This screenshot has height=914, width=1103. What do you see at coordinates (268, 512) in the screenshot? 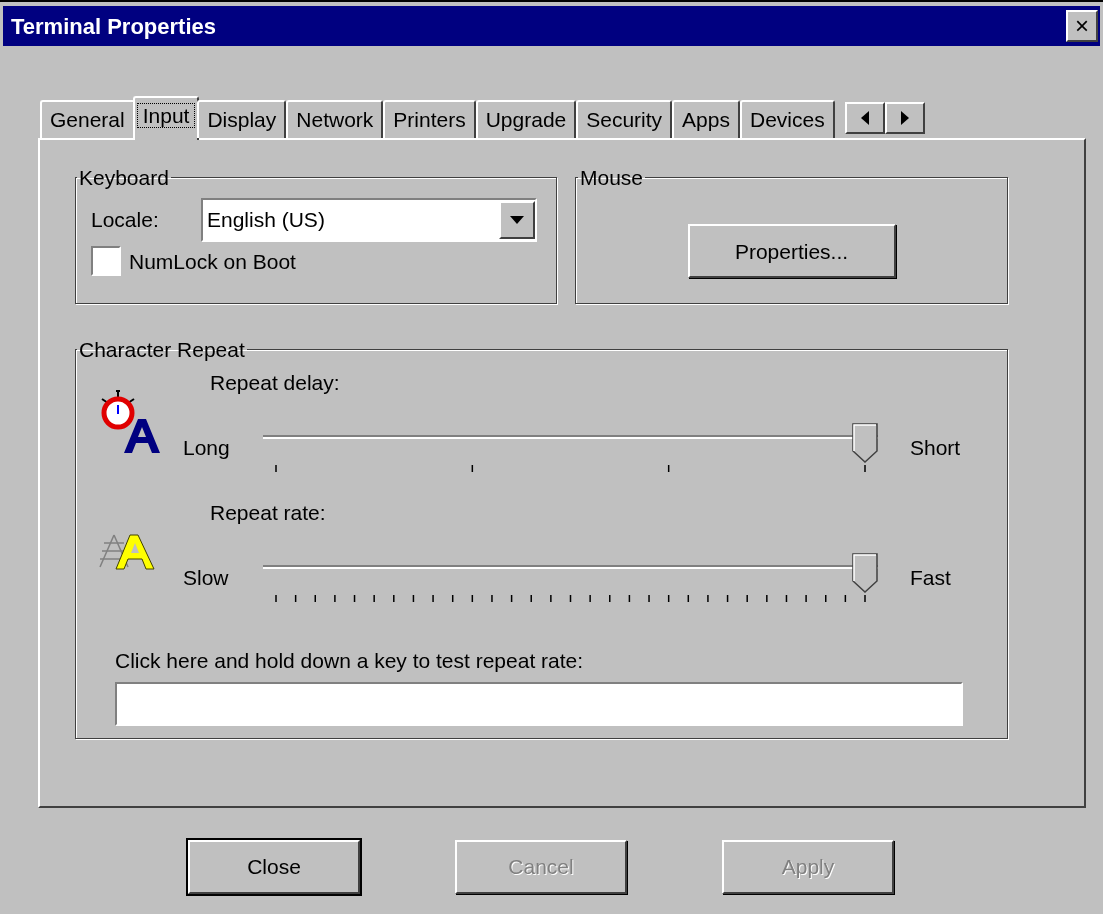
I see `slider-label: Repeat rate:` at bounding box center [268, 512].